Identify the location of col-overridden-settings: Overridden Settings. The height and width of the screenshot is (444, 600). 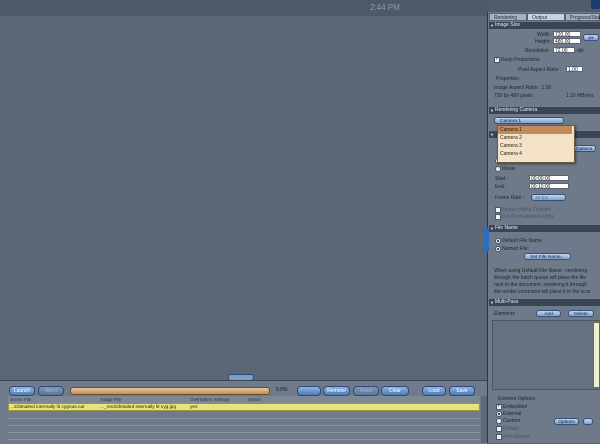
(210, 399).